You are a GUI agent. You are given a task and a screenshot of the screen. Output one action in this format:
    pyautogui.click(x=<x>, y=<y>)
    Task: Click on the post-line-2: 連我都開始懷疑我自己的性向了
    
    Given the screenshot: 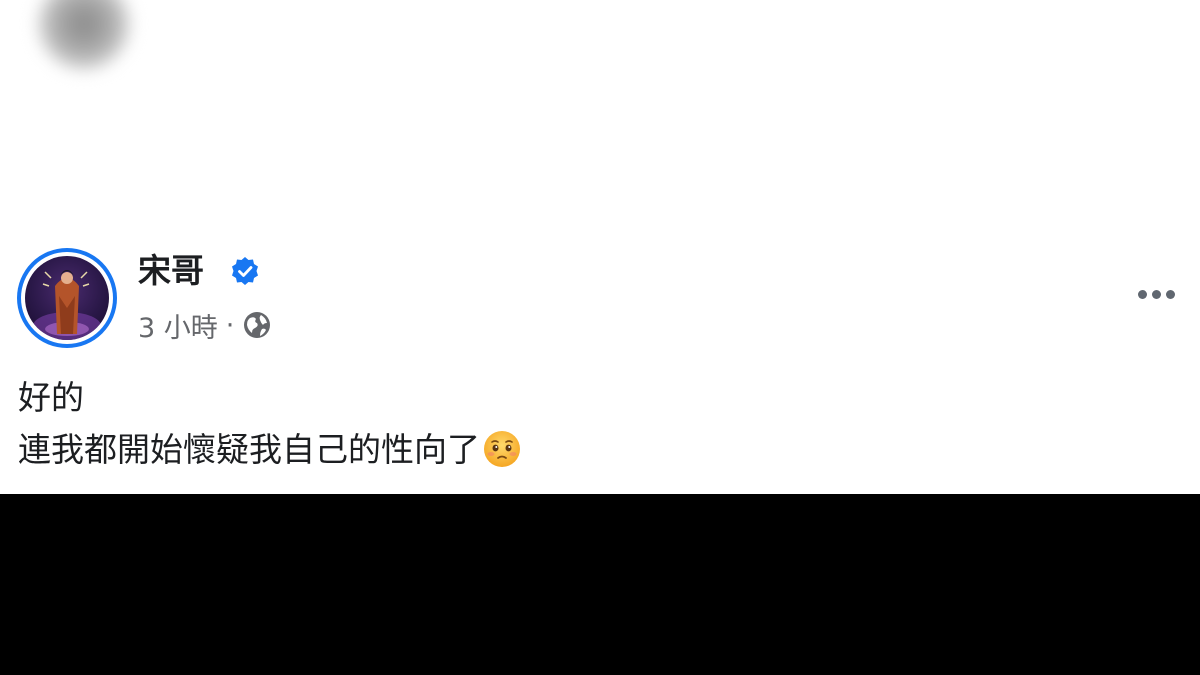 What is the action you would take?
    pyautogui.click(x=593, y=450)
    